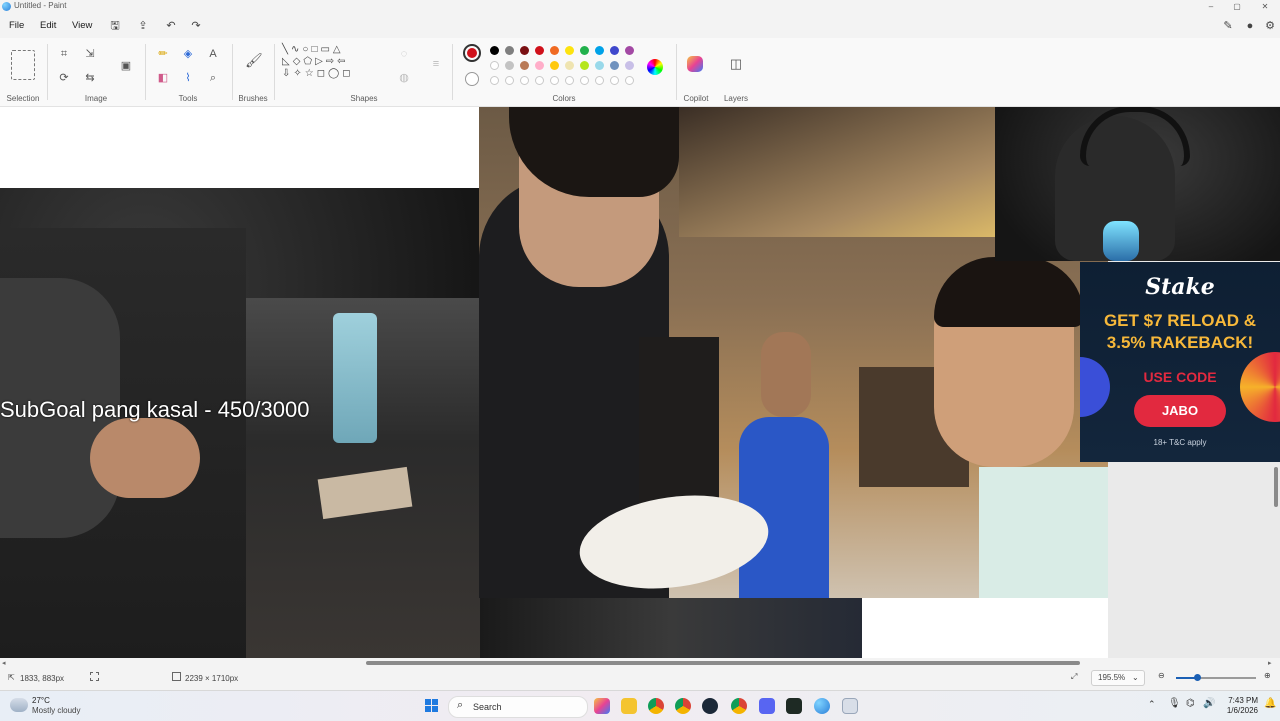 Image resolution: width=1280 pixels, height=721 pixels. Describe the element at coordinates (767, 706) in the screenshot. I see `discord-icon` at that location.